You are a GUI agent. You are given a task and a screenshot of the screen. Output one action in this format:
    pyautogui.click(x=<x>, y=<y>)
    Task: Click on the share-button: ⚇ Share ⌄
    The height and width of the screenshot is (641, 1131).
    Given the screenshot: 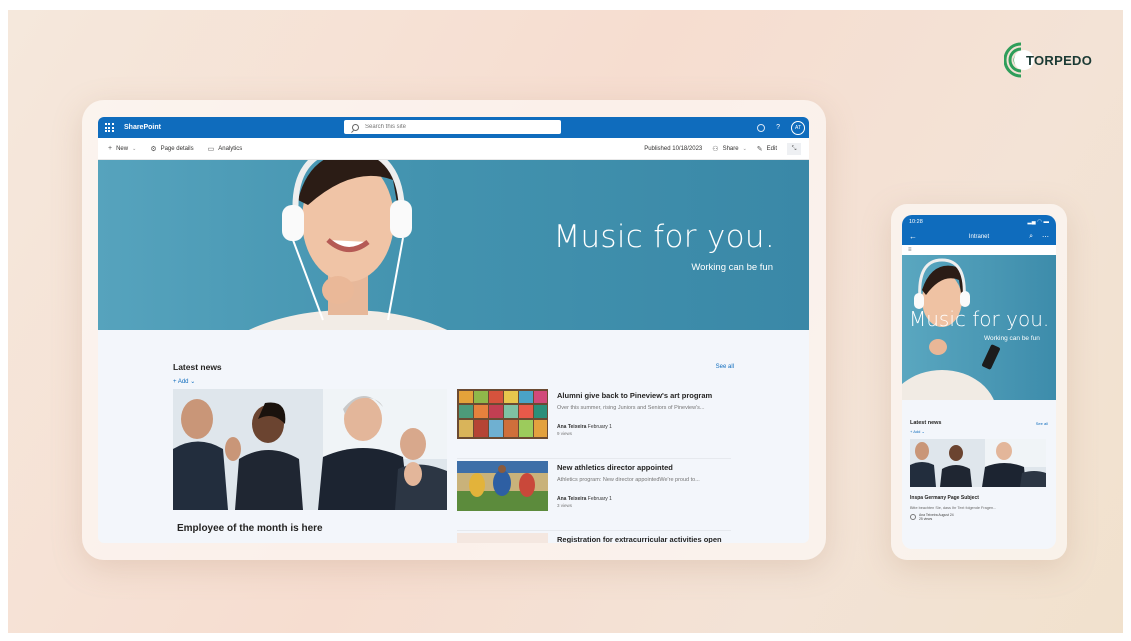 What is the action you would take?
    pyautogui.click(x=729, y=149)
    